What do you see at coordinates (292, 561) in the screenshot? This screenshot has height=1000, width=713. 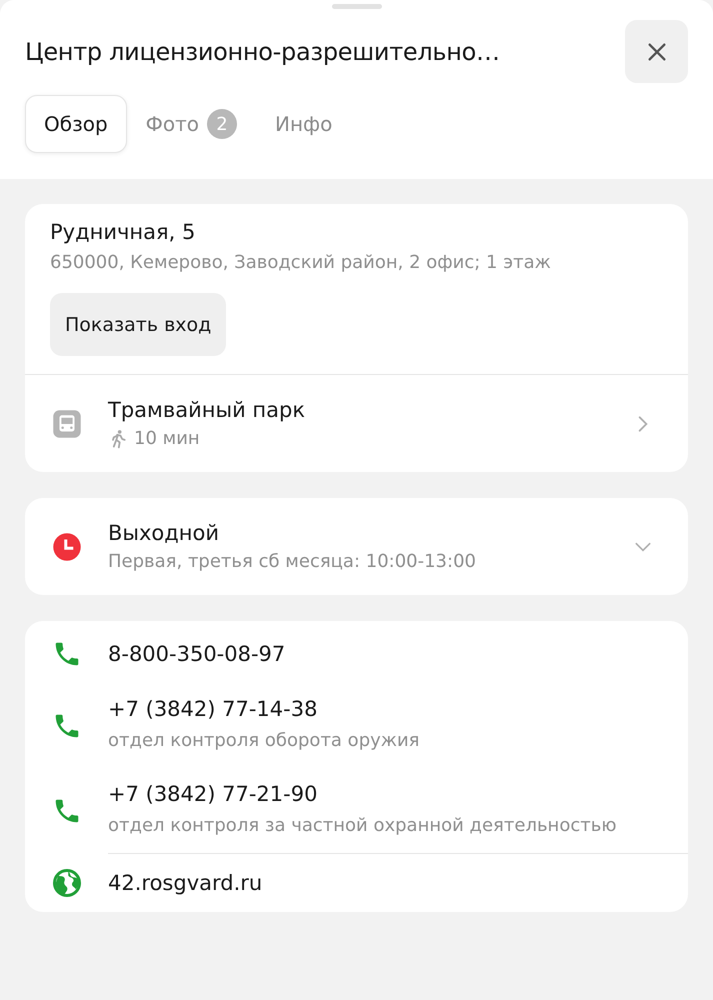 I see `opening-hours: Первая, третья сб месяца: 10:00-13:00` at bounding box center [292, 561].